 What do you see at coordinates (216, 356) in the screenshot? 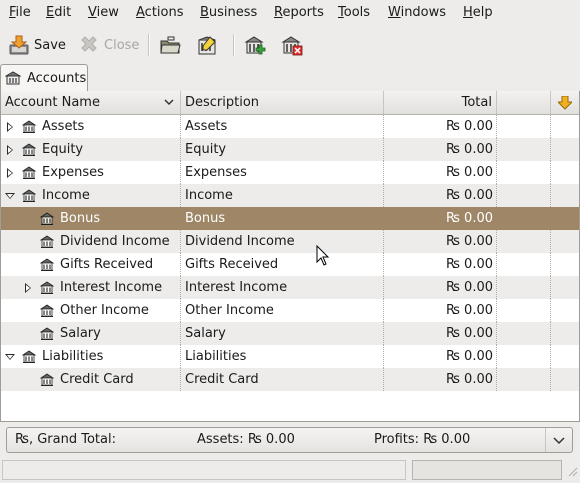
I see `account-description: Liabilities` at bounding box center [216, 356].